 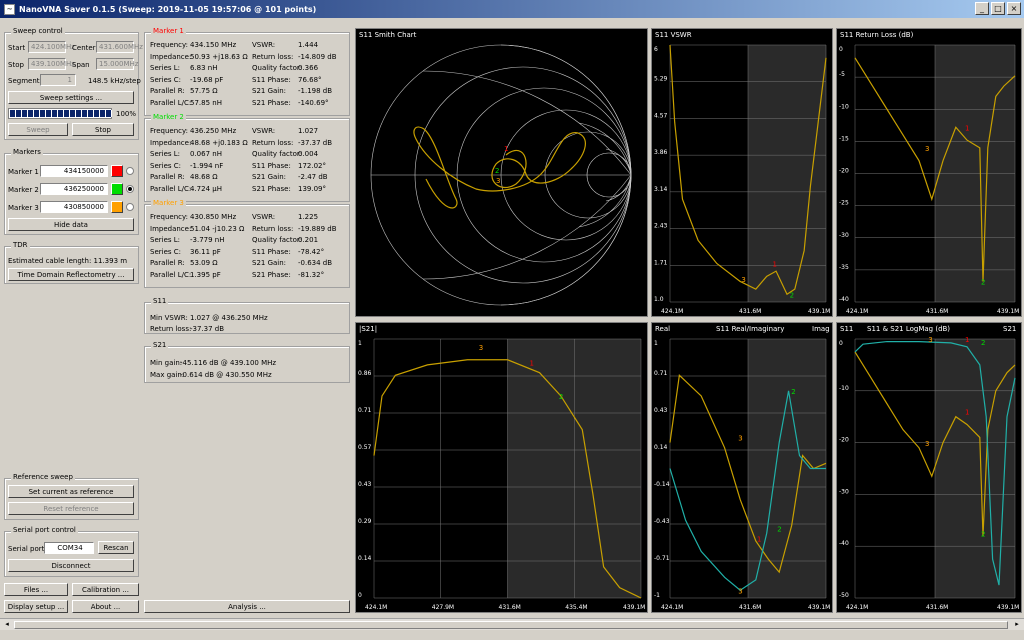 What do you see at coordinates (982, 8) in the screenshot?
I see `minimize-button: _` at bounding box center [982, 8].